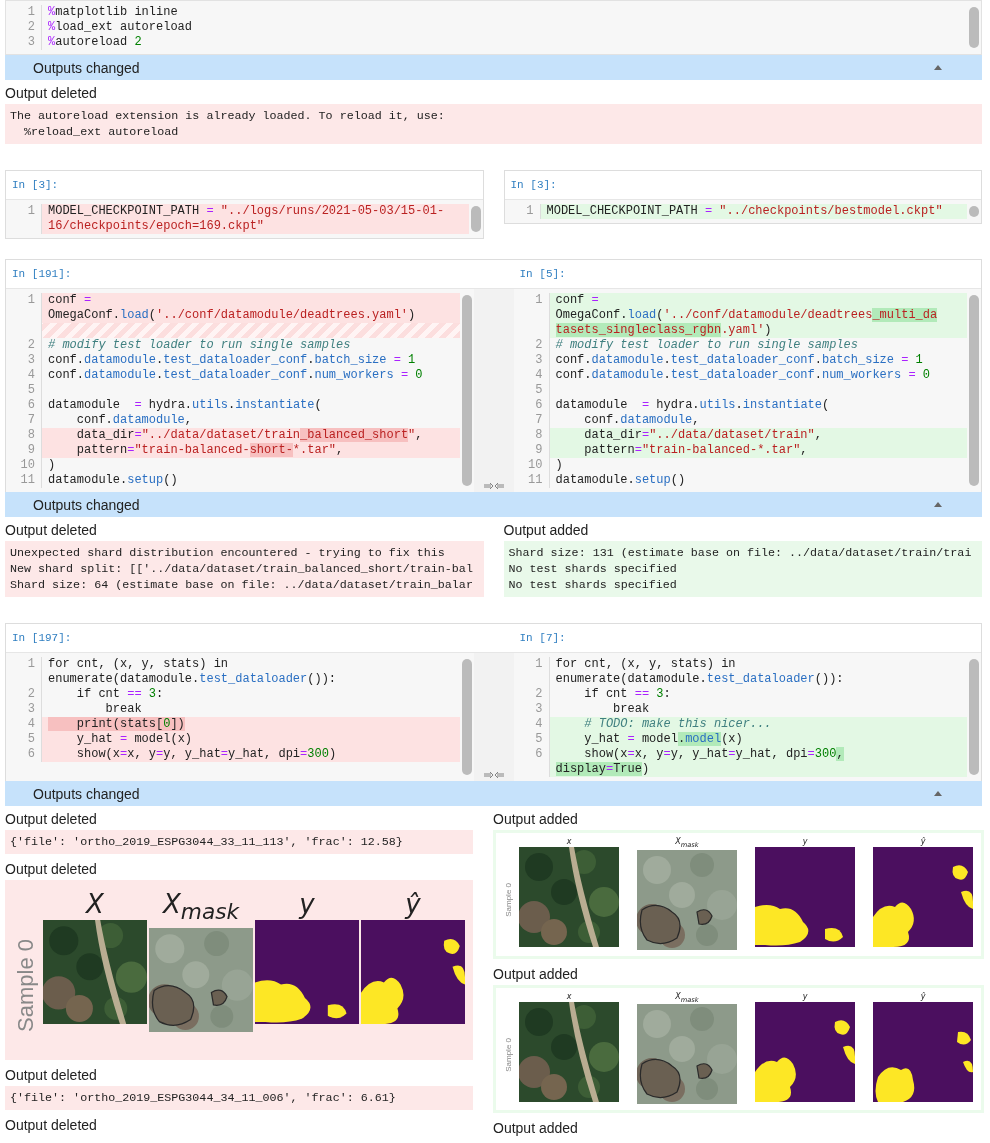  What do you see at coordinates (531, 450) in the screenshot?
I see `line-number: 9` at bounding box center [531, 450].